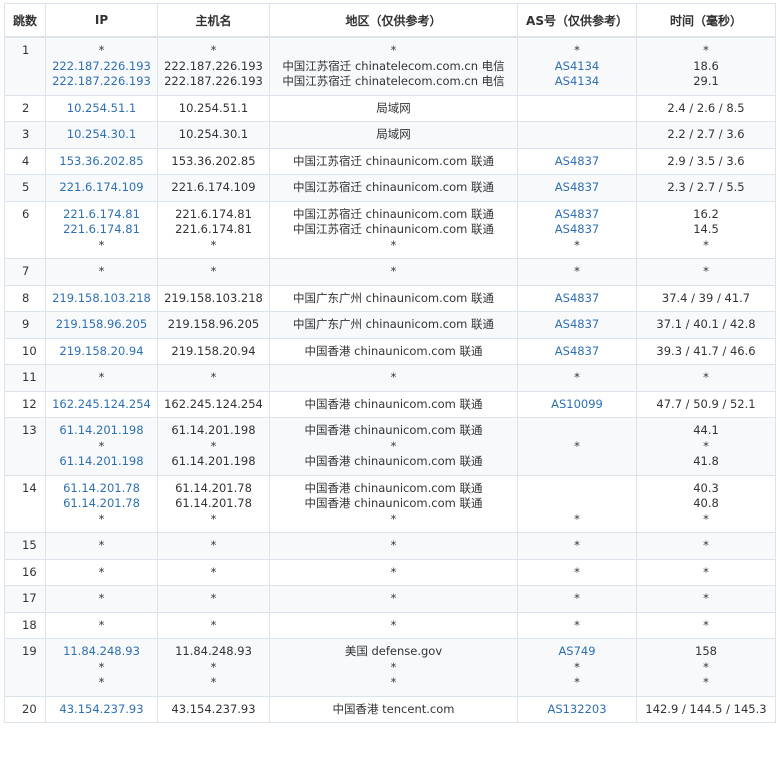 This screenshot has width=780, height=764. I want to click on as-cell: * AS4134 AS4134, so click(577, 66).